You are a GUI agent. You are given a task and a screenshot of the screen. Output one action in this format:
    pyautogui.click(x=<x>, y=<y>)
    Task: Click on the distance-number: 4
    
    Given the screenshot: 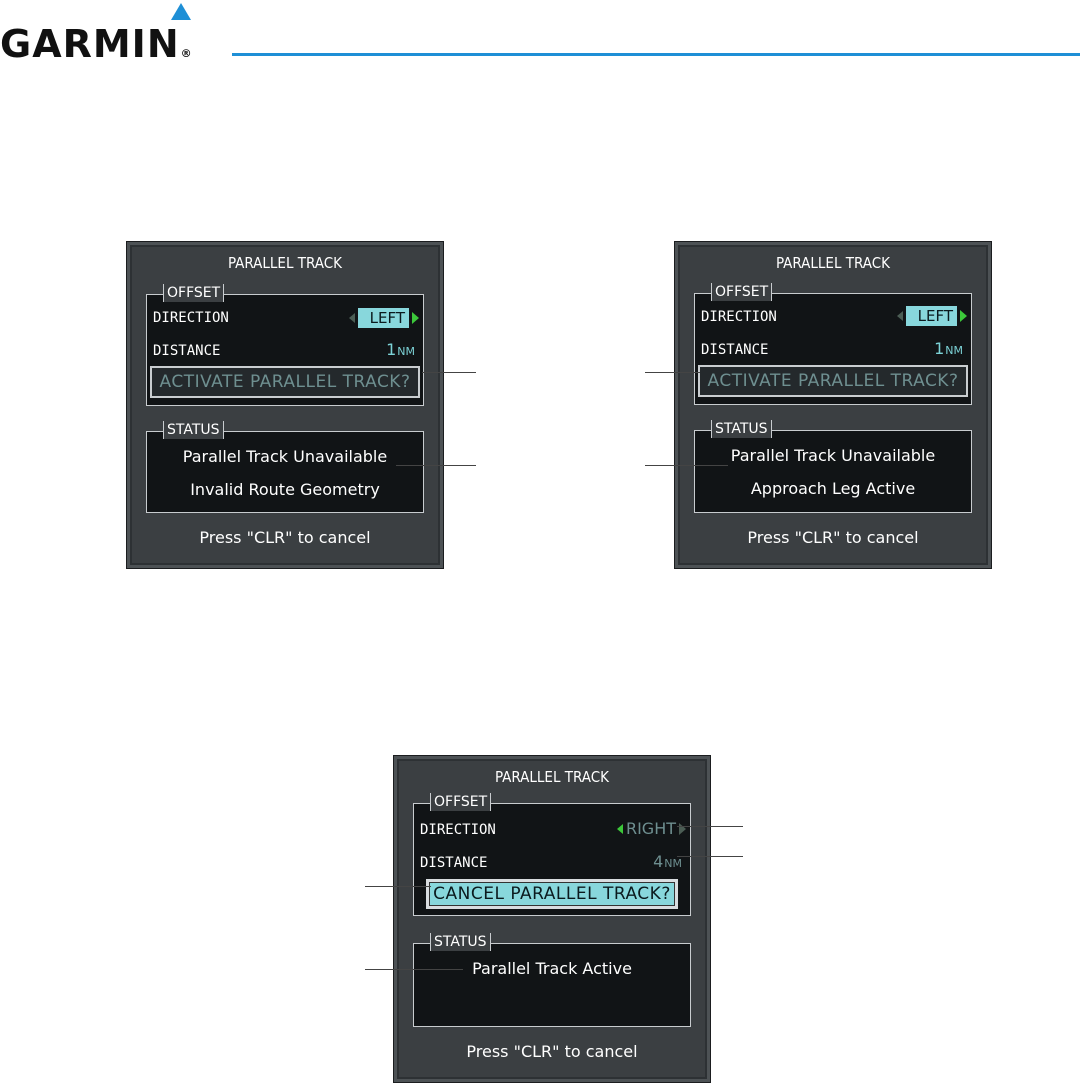 What is the action you would take?
    pyautogui.click(x=658, y=861)
    